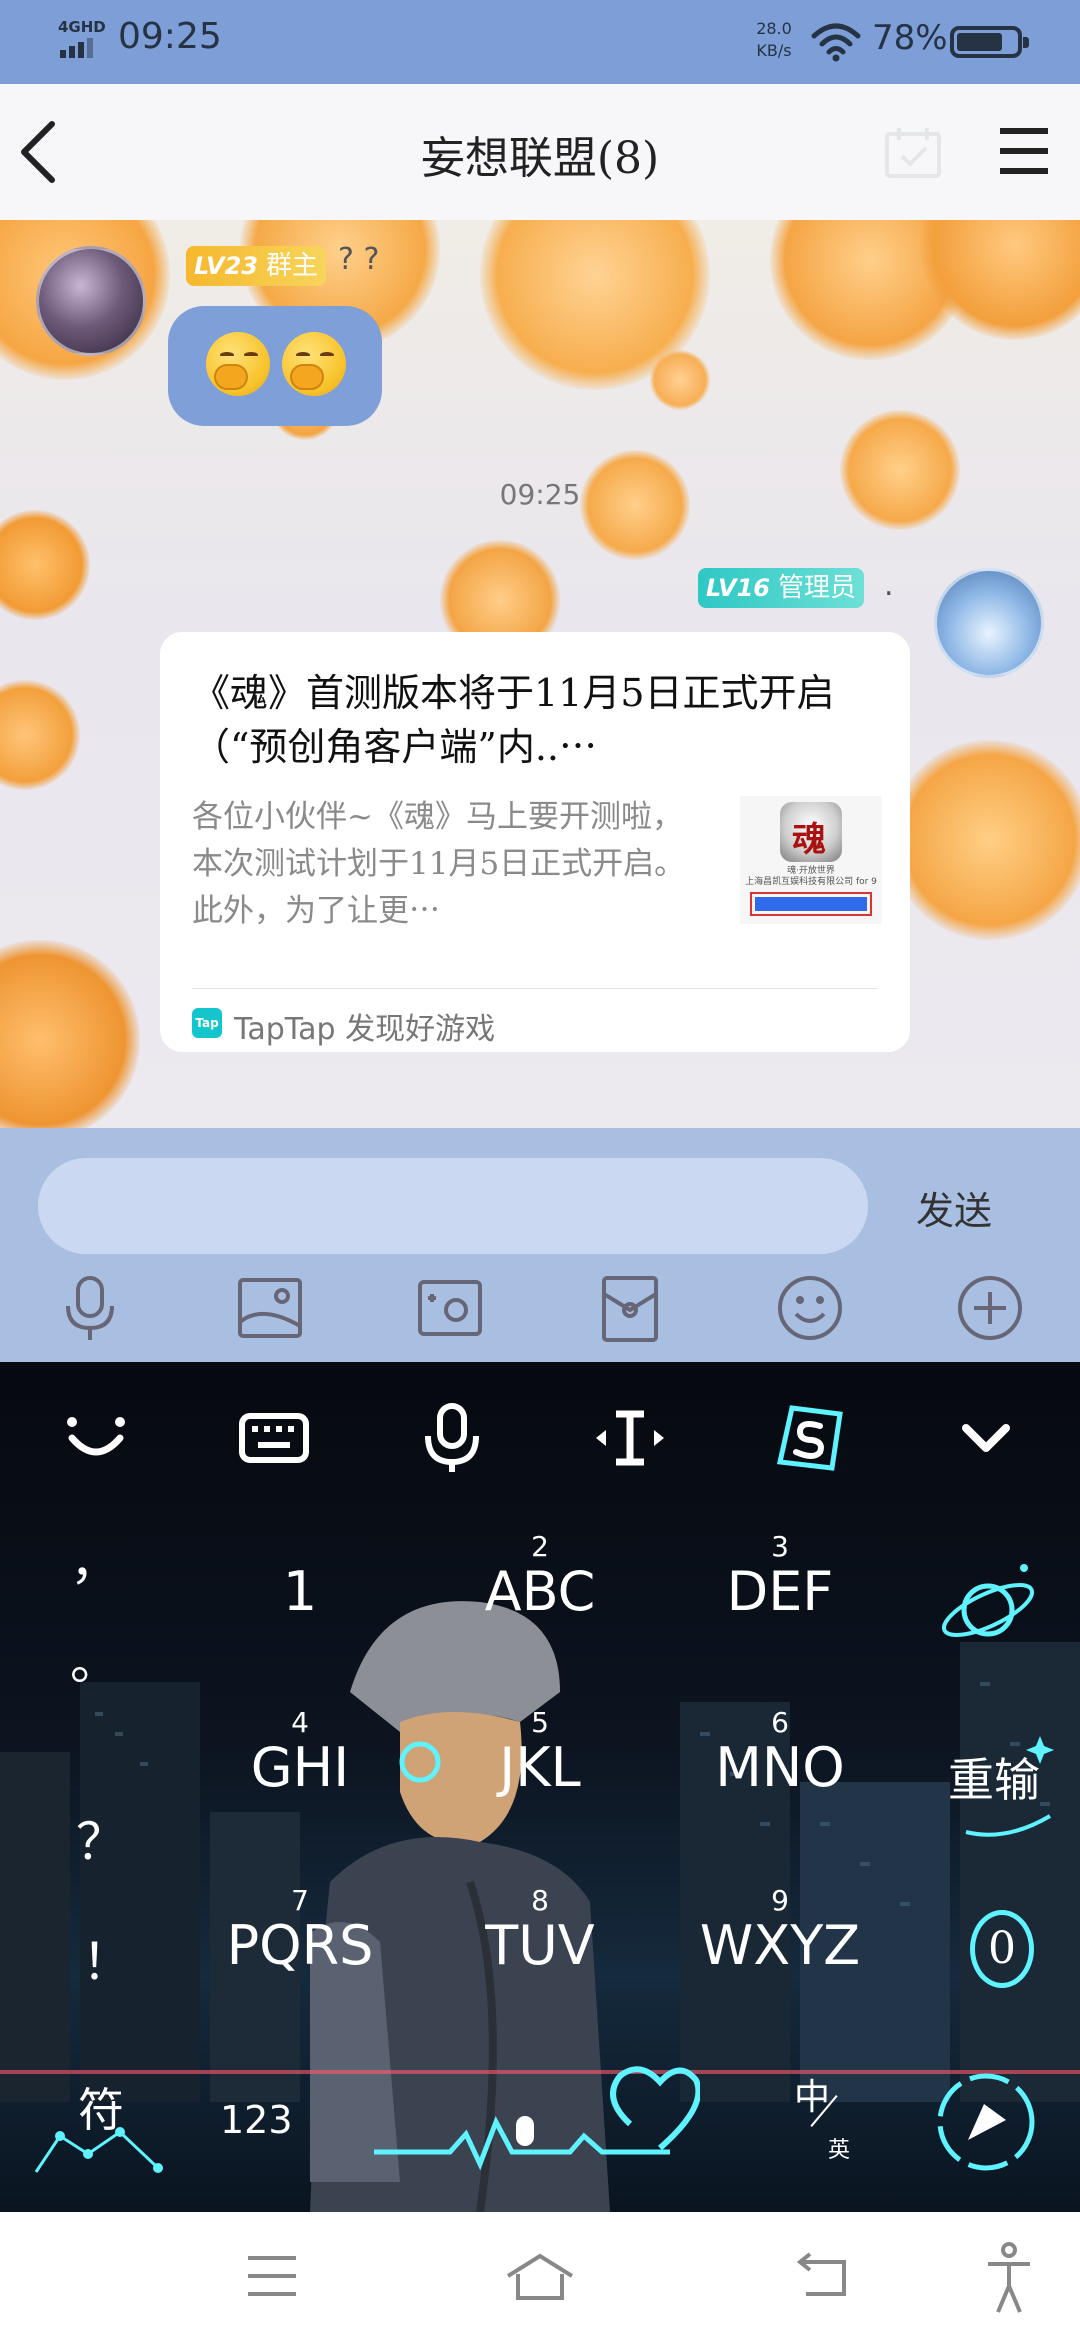 The width and height of the screenshot is (1080, 2340). I want to click on menu-lines-icon, so click(272, 2276).